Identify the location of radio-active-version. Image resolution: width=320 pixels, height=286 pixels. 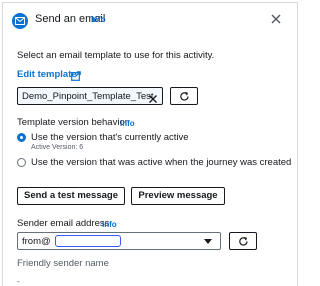
(21, 137).